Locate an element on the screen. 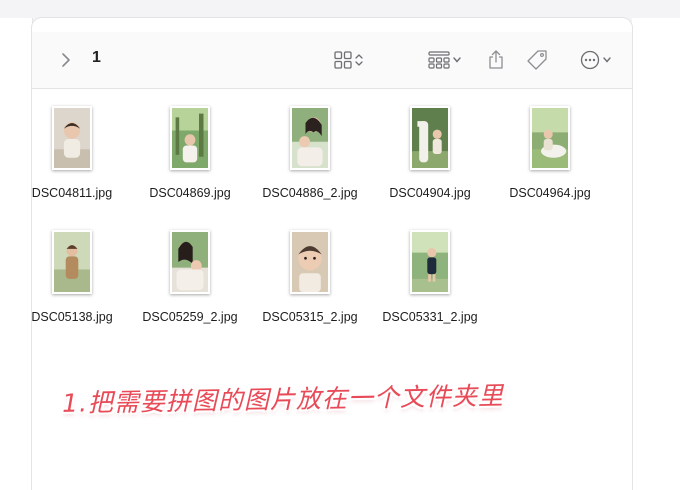 The image size is (680, 490). file-name: DSC05138.jpg is located at coordinates (72, 317).